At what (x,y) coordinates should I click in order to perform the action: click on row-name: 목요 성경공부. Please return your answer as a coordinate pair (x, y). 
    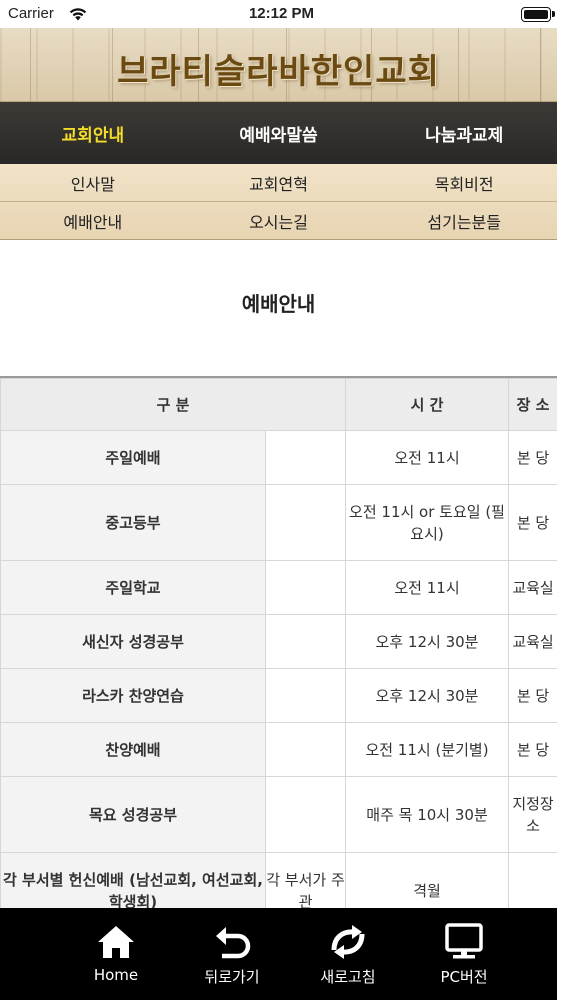
    Looking at the image, I should click on (133, 814).